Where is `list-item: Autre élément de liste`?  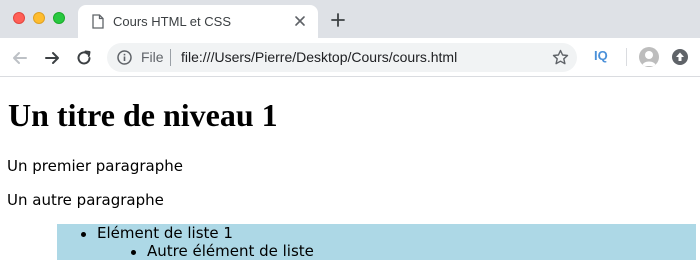
list-item: Autre élément de liste is located at coordinates (230, 251).